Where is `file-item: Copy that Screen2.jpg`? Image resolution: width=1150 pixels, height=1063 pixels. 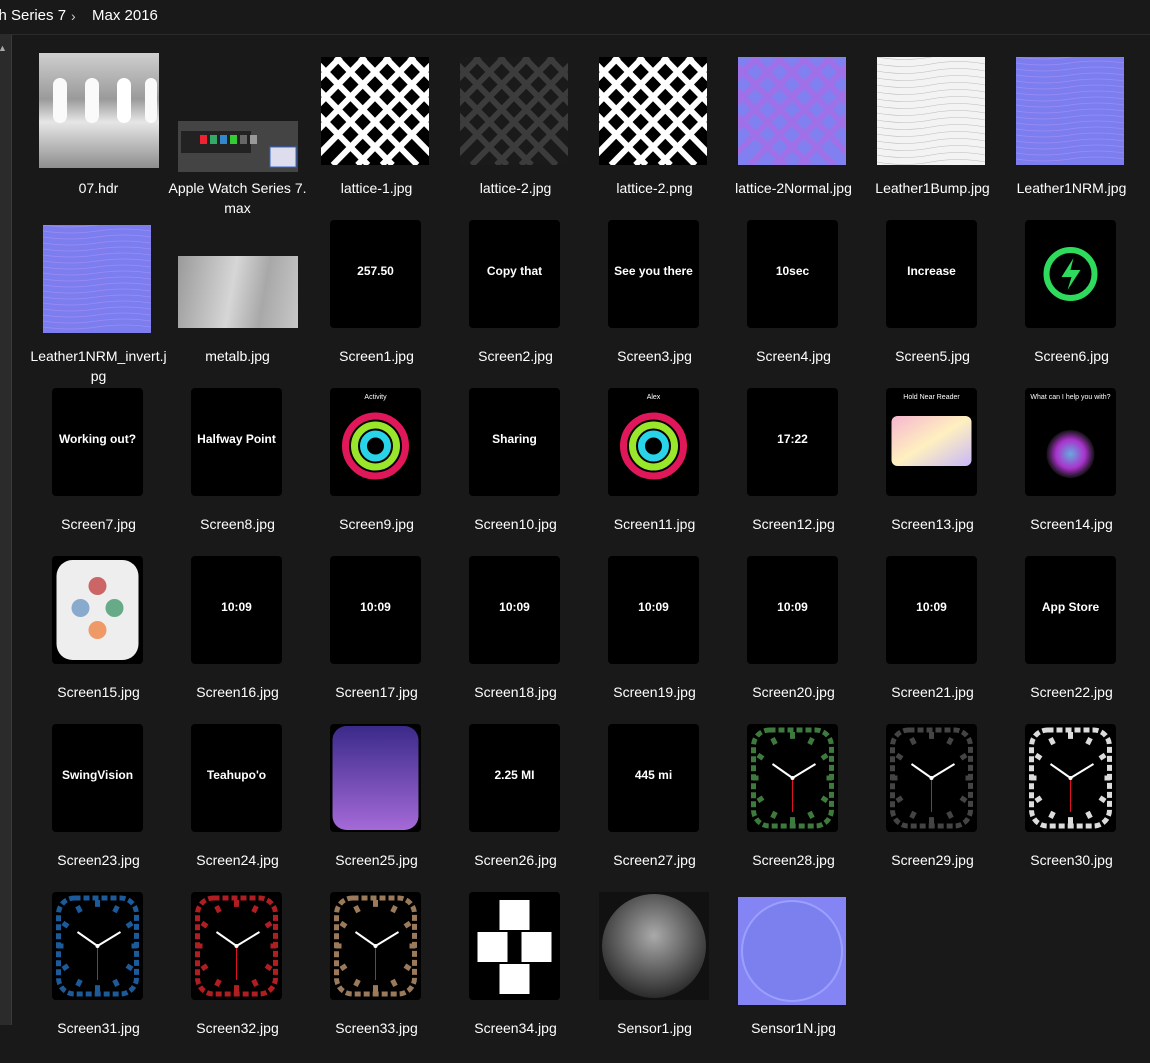 file-item: Copy that Screen2.jpg is located at coordinates (515, 304).